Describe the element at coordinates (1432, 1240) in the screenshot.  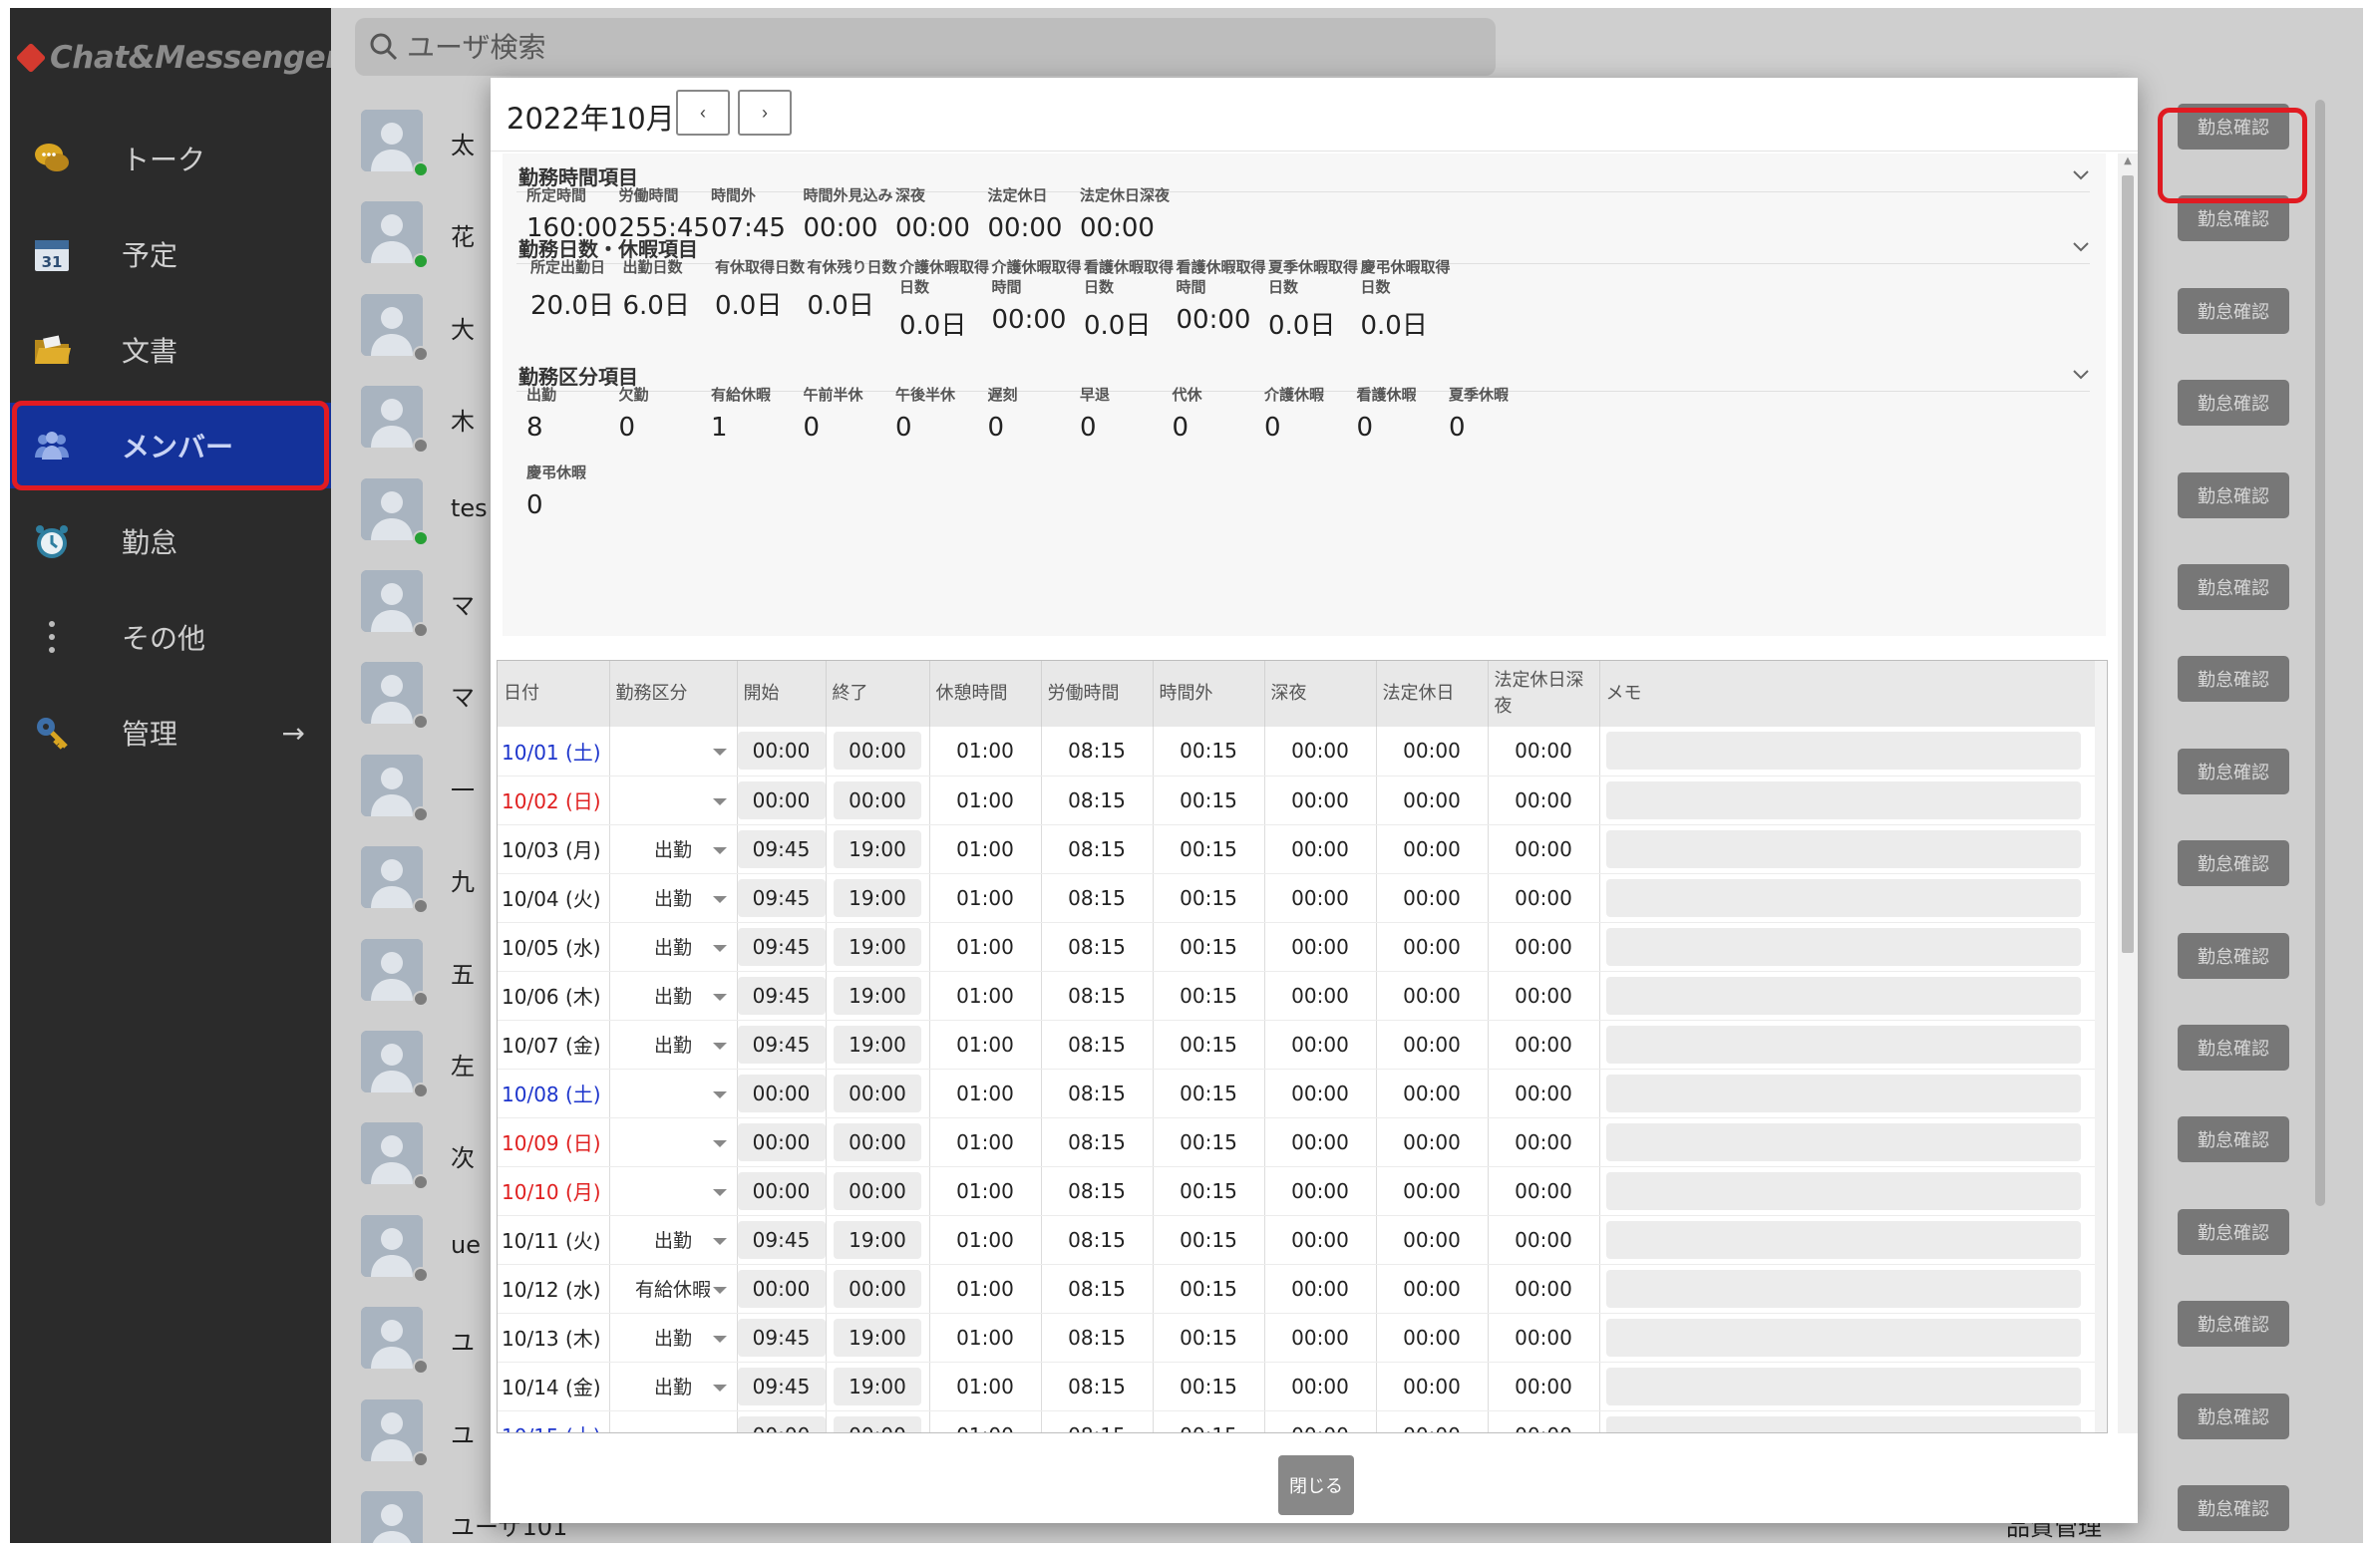
I see `holiday-cell: 00:00` at that location.